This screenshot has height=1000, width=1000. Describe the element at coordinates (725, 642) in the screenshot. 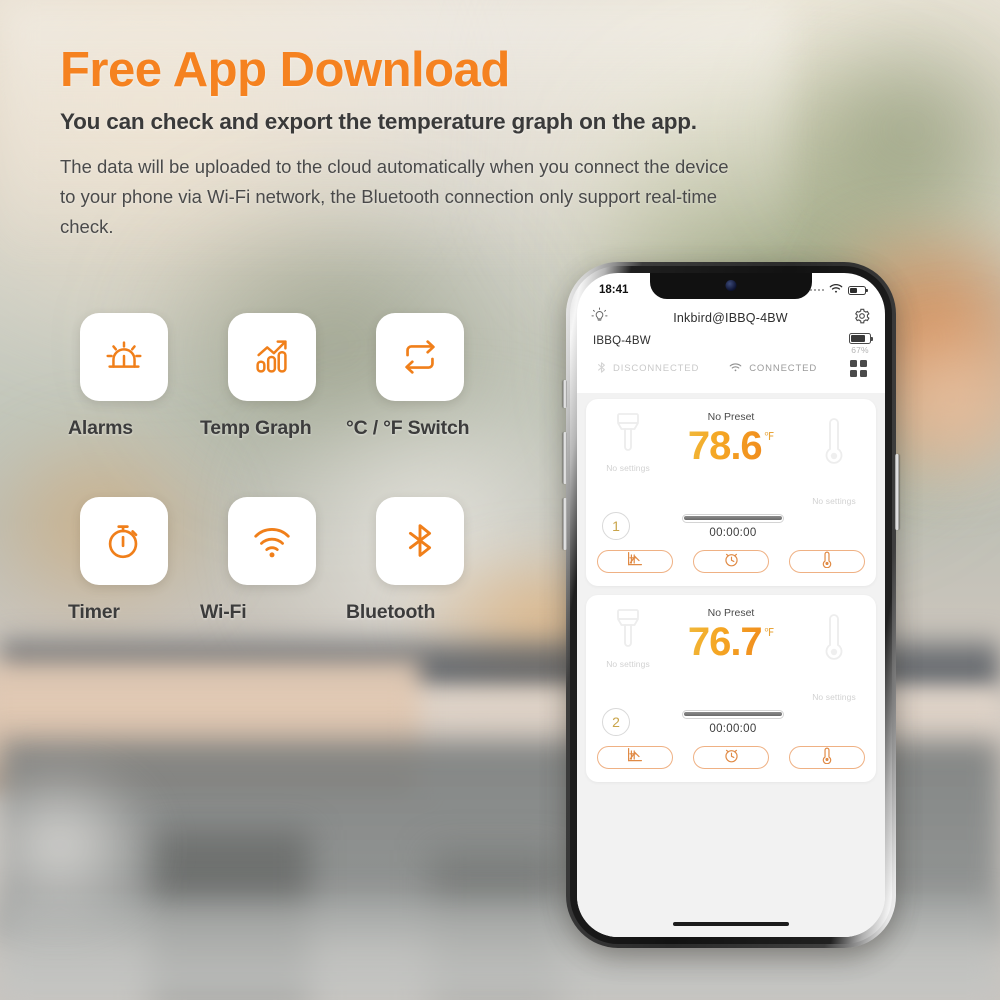

I see `temperature-value: 76.7` at that location.